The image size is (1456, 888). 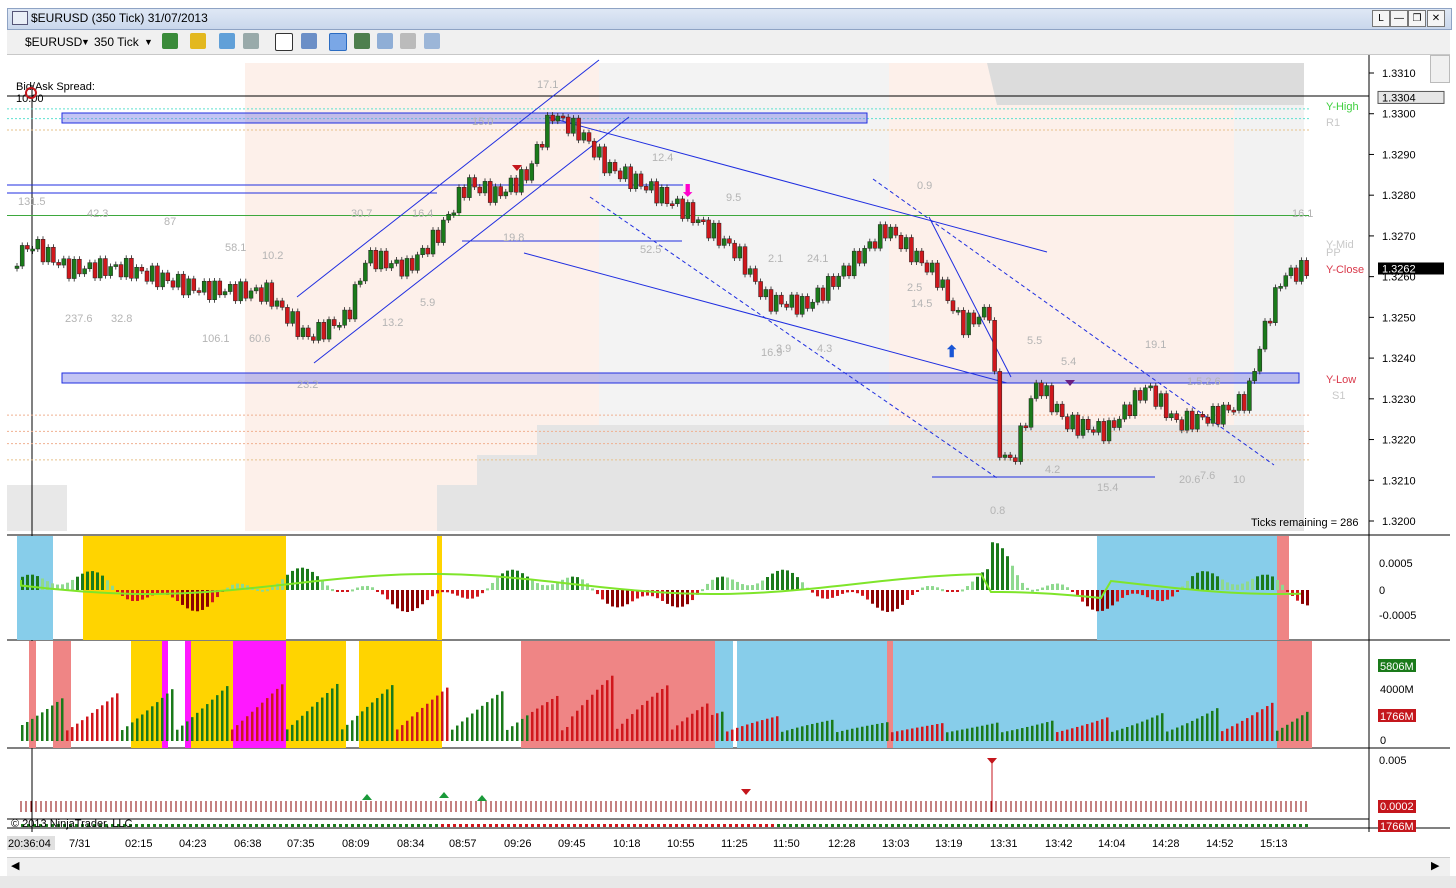 I want to click on volume-label: 9.5, so click(x=733, y=198).